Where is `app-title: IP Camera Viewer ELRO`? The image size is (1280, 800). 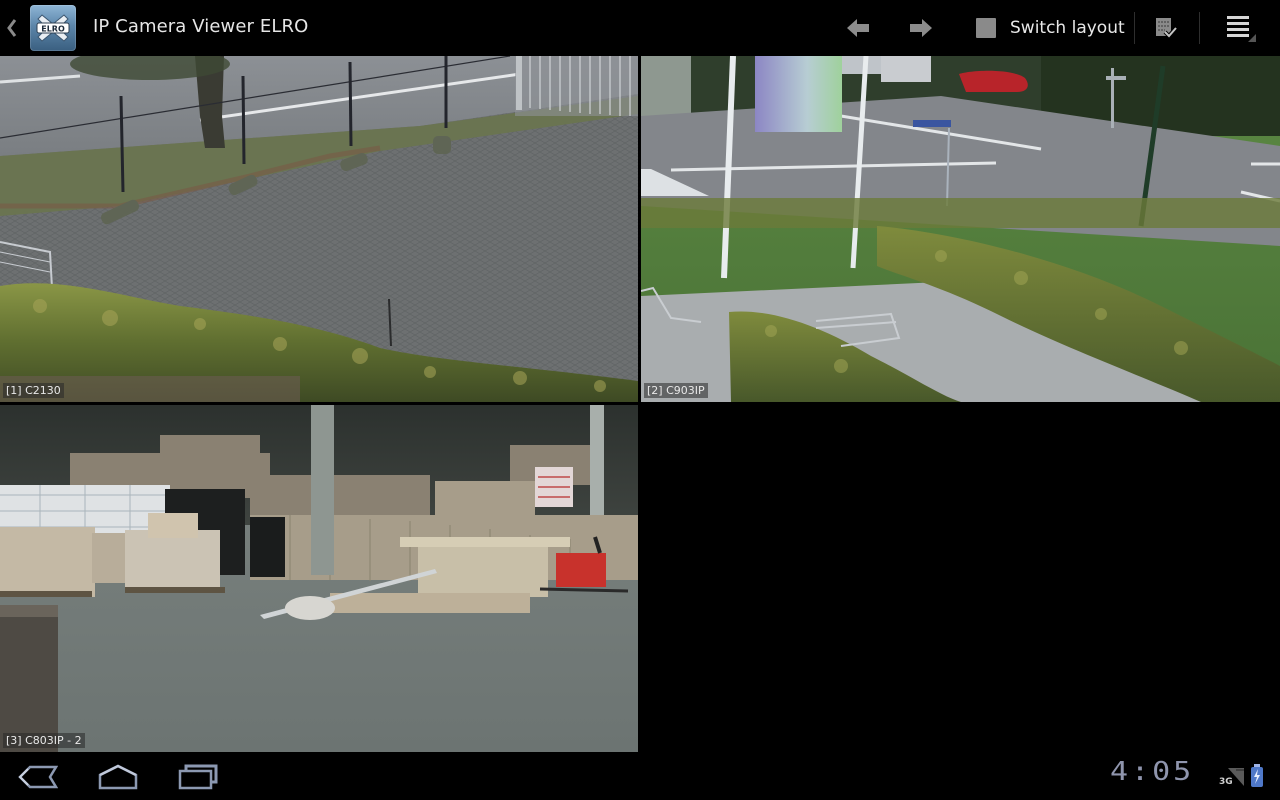
app-title: IP Camera Viewer ELRO is located at coordinates (201, 26).